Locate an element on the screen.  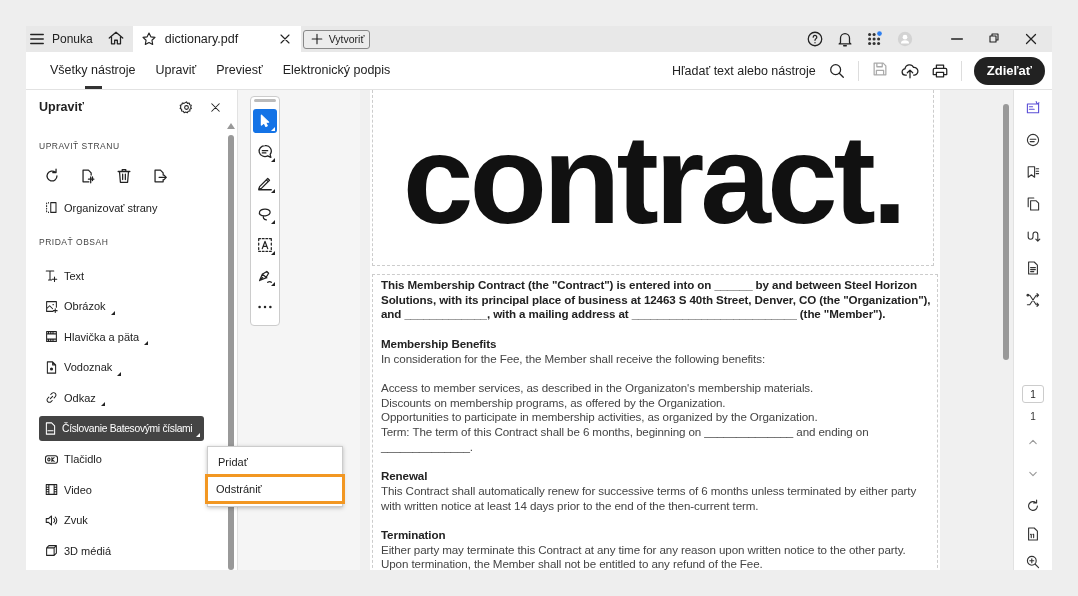
crossing-arrows-icon is located at coordinates (1033, 300).